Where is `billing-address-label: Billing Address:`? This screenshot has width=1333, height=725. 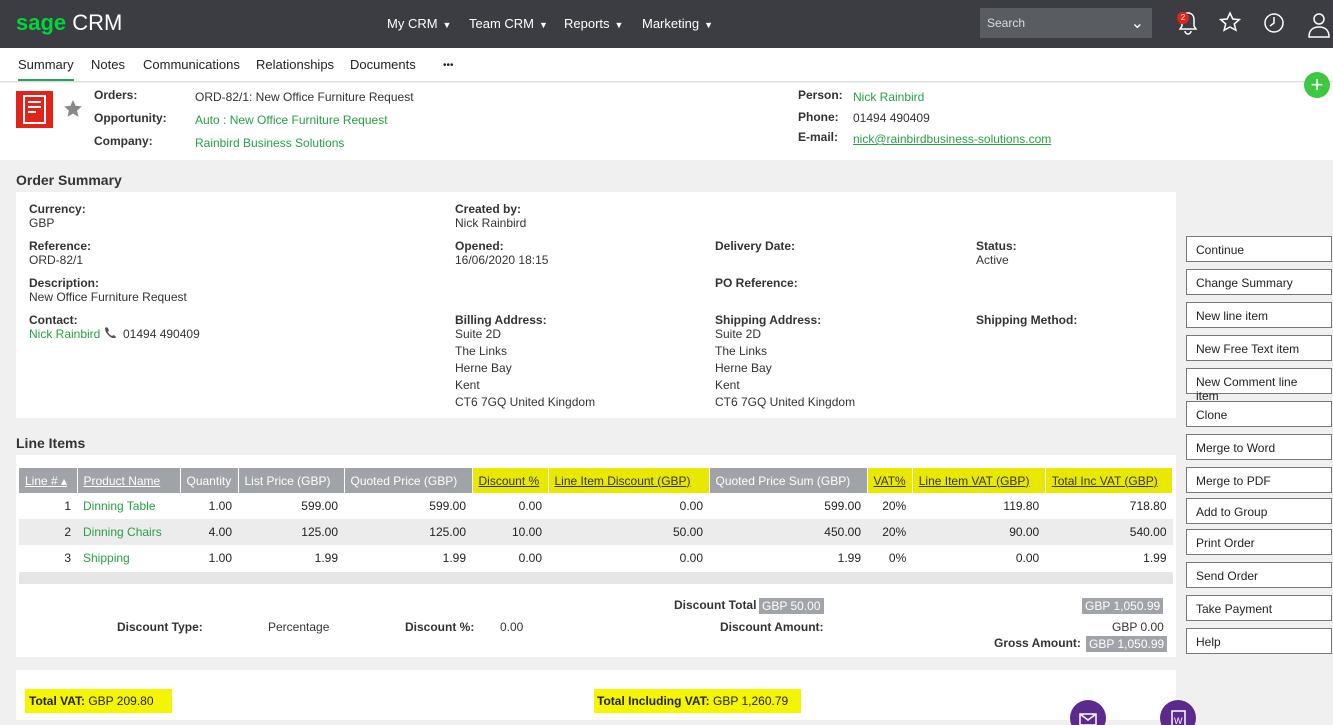
billing-address-label: Billing Address: is located at coordinates (501, 320).